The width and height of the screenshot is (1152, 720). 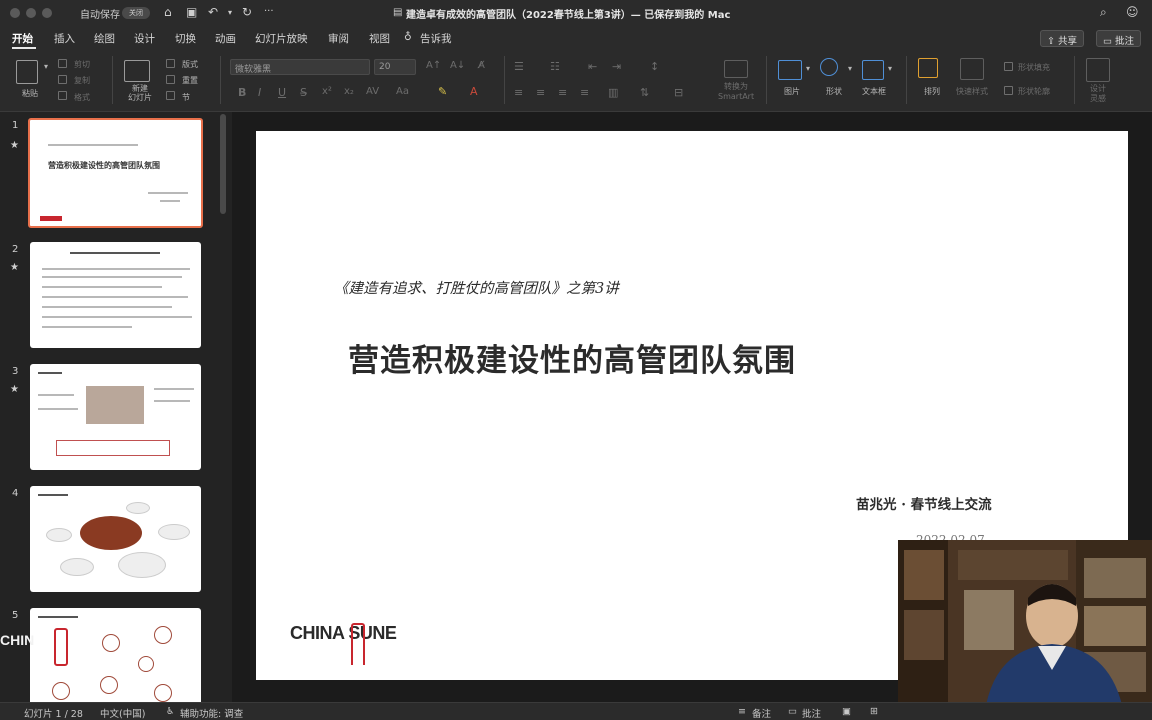 I want to click on redo-icon: ↻, so click(x=247, y=12).